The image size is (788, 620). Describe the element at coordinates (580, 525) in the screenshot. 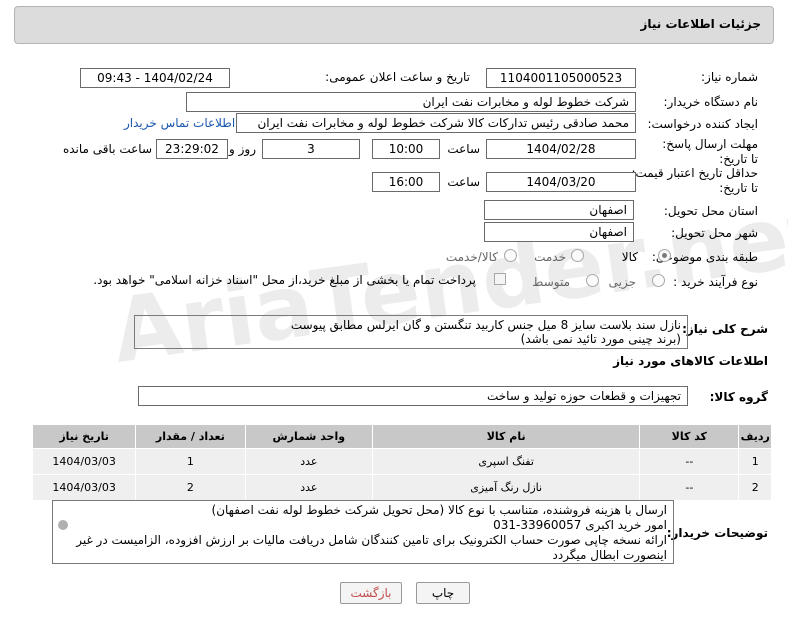

I see `notes-line-2: امور خرید اکبری 33960057-031` at that location.